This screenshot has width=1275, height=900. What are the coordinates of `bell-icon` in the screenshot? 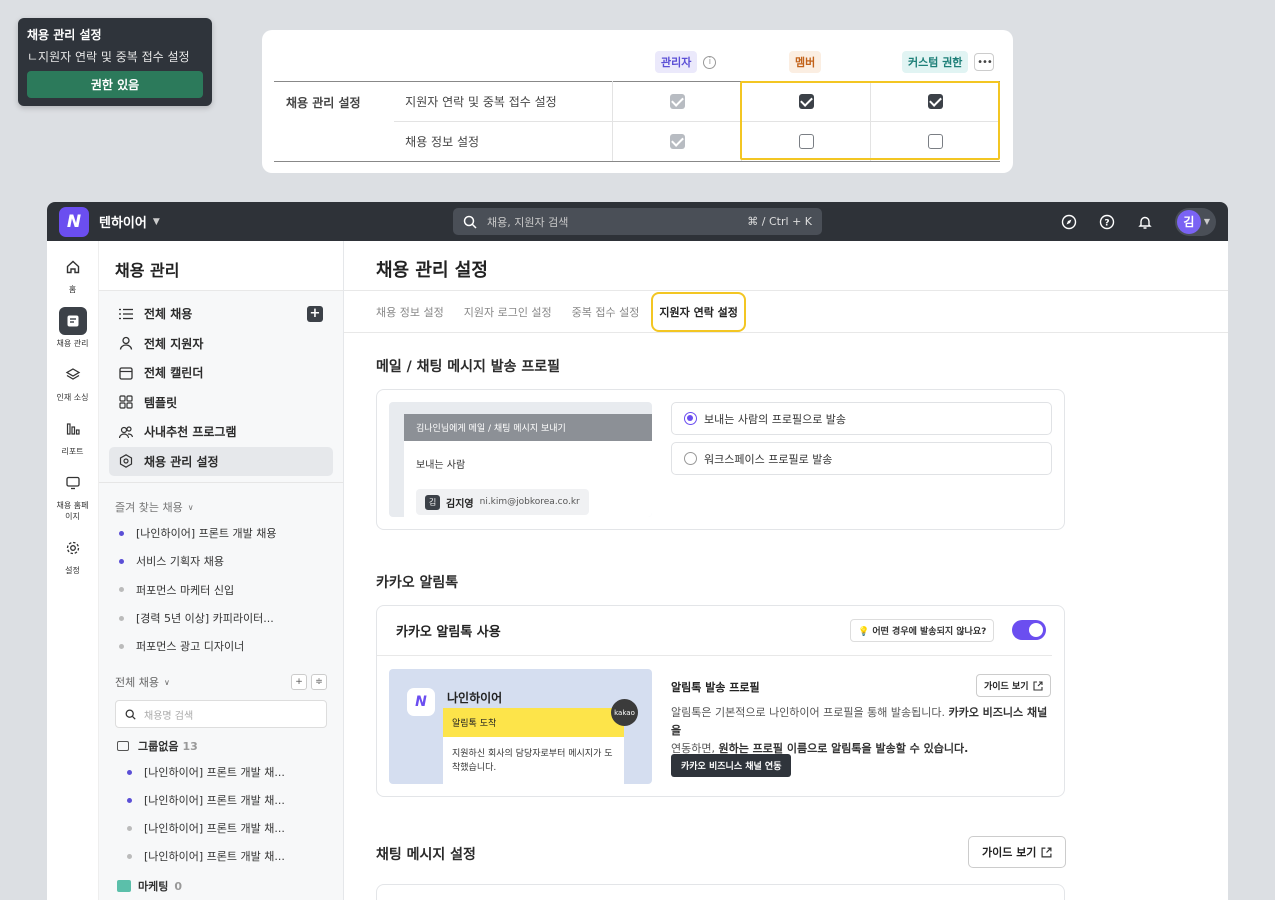 It's located at (1145, 222).